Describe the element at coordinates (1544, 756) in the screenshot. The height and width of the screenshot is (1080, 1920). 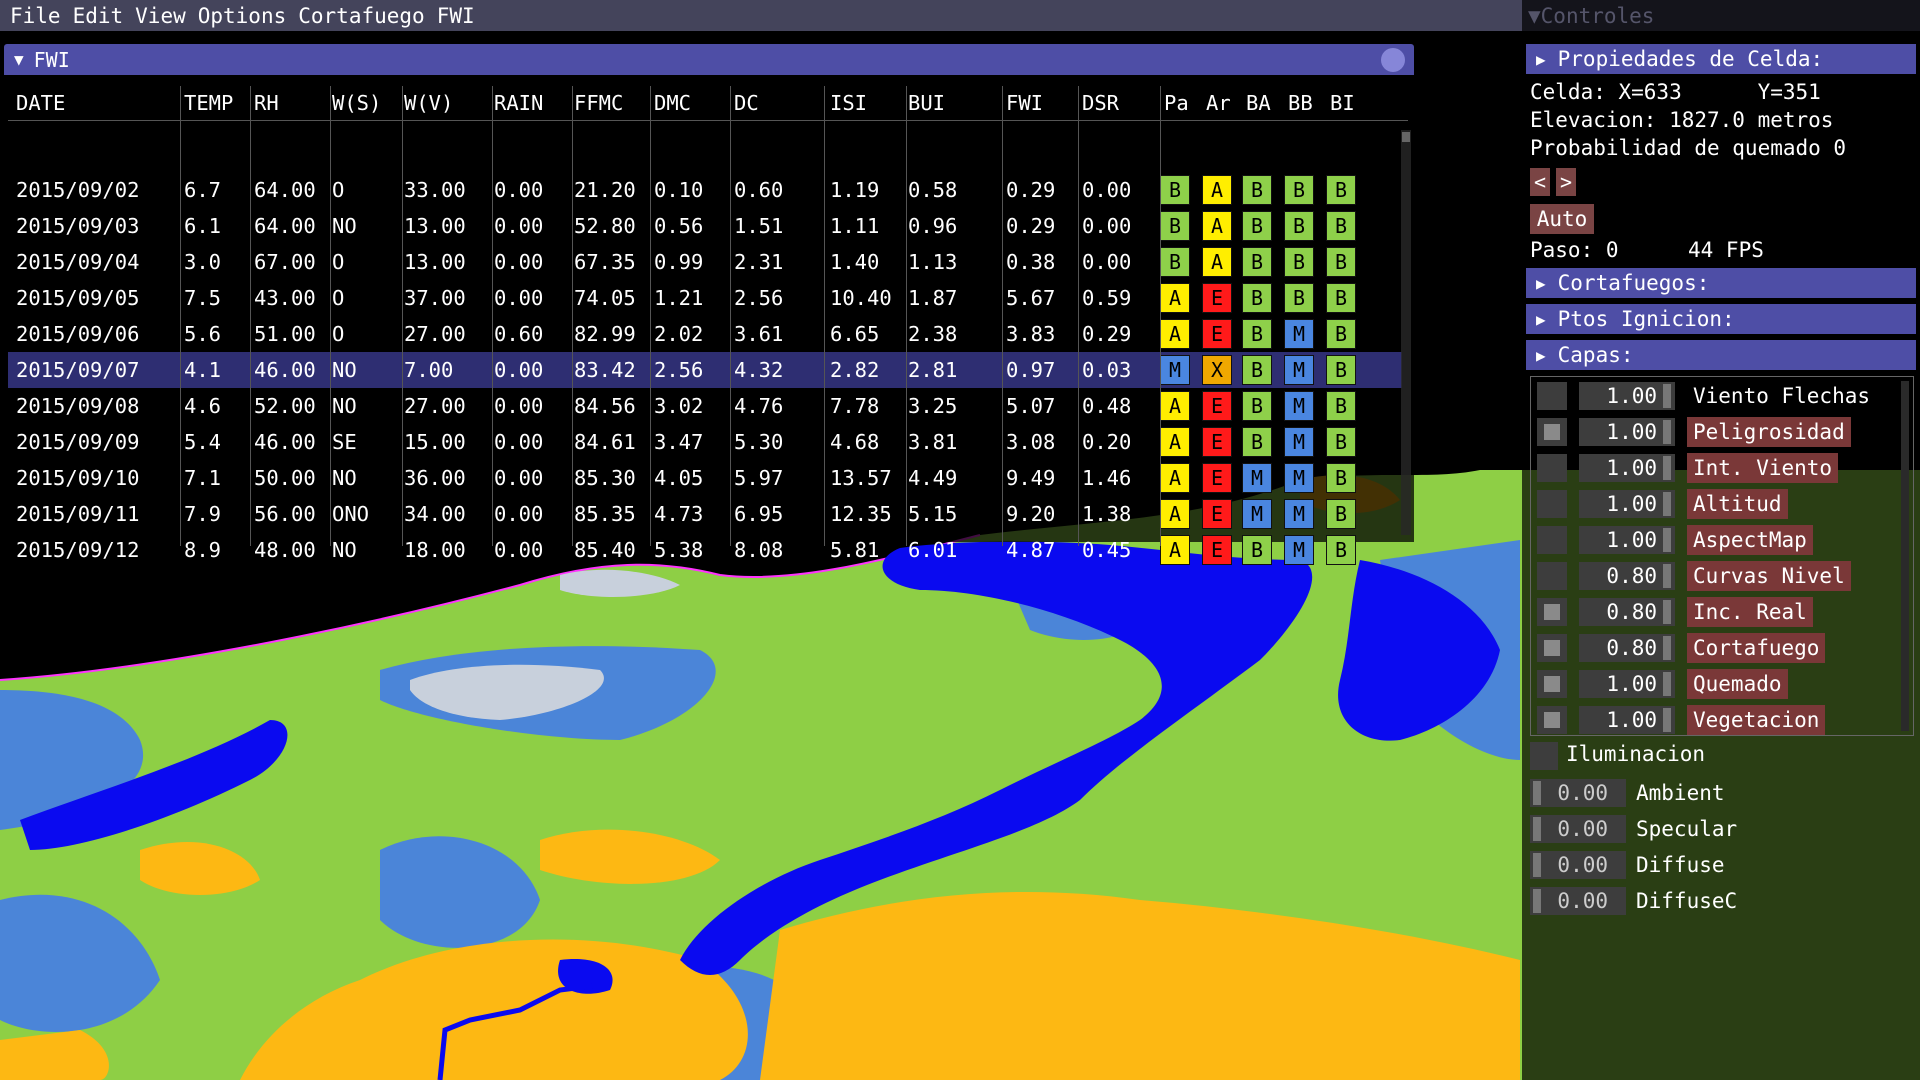
I see `iluminacion-checkbox` at that location.